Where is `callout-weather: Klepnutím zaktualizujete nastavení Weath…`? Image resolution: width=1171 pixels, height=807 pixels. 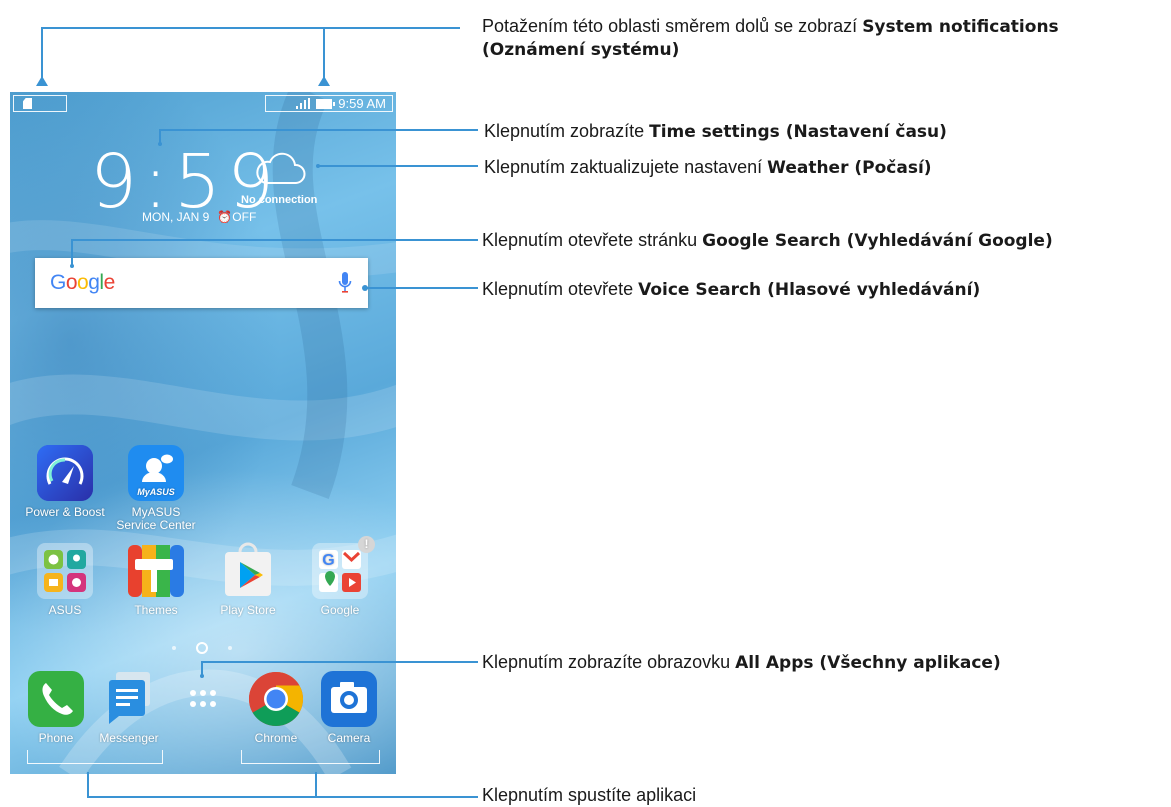
callout-weather: Klepnutím zaktualizujete nastavení Weath… is located at coordinates (708, 167).